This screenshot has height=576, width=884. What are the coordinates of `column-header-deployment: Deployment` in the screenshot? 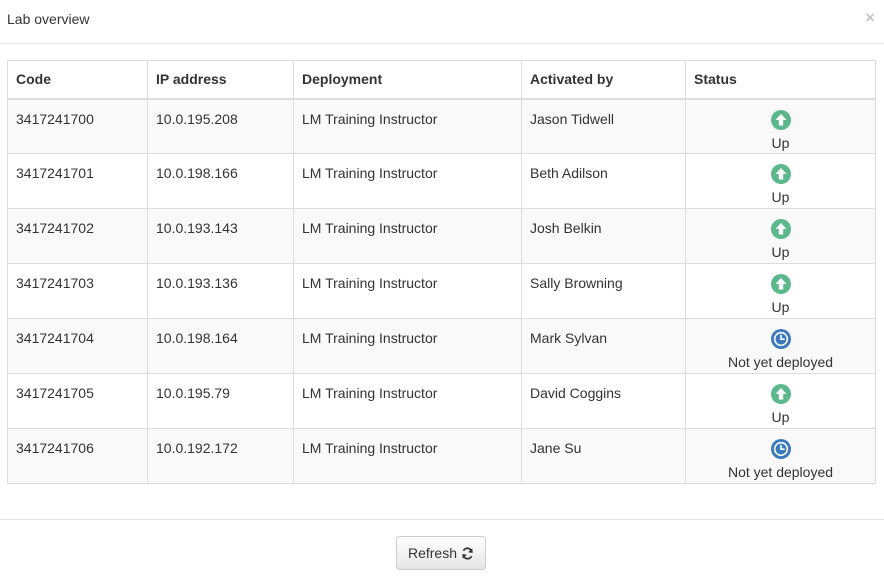 It's located at (407, 80).